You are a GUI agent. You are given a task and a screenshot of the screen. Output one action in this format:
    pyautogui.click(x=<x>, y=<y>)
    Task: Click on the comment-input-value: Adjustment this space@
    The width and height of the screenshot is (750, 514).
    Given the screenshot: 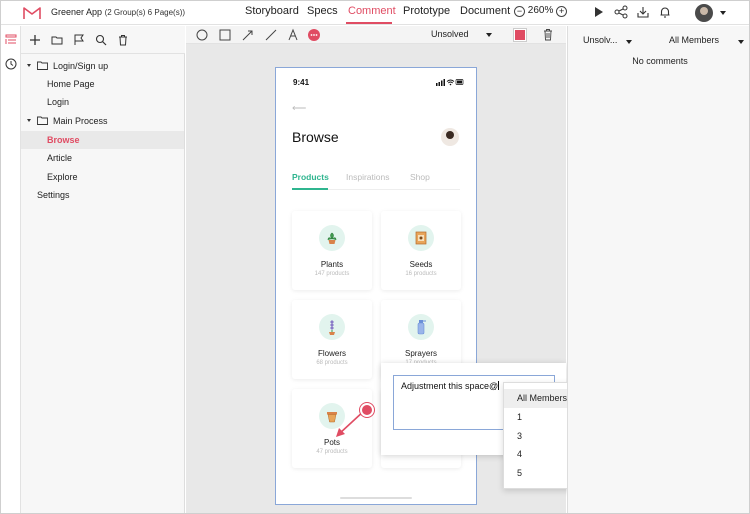 What is the action you would take?
    pyautogui.click(x=450, y=386)
    